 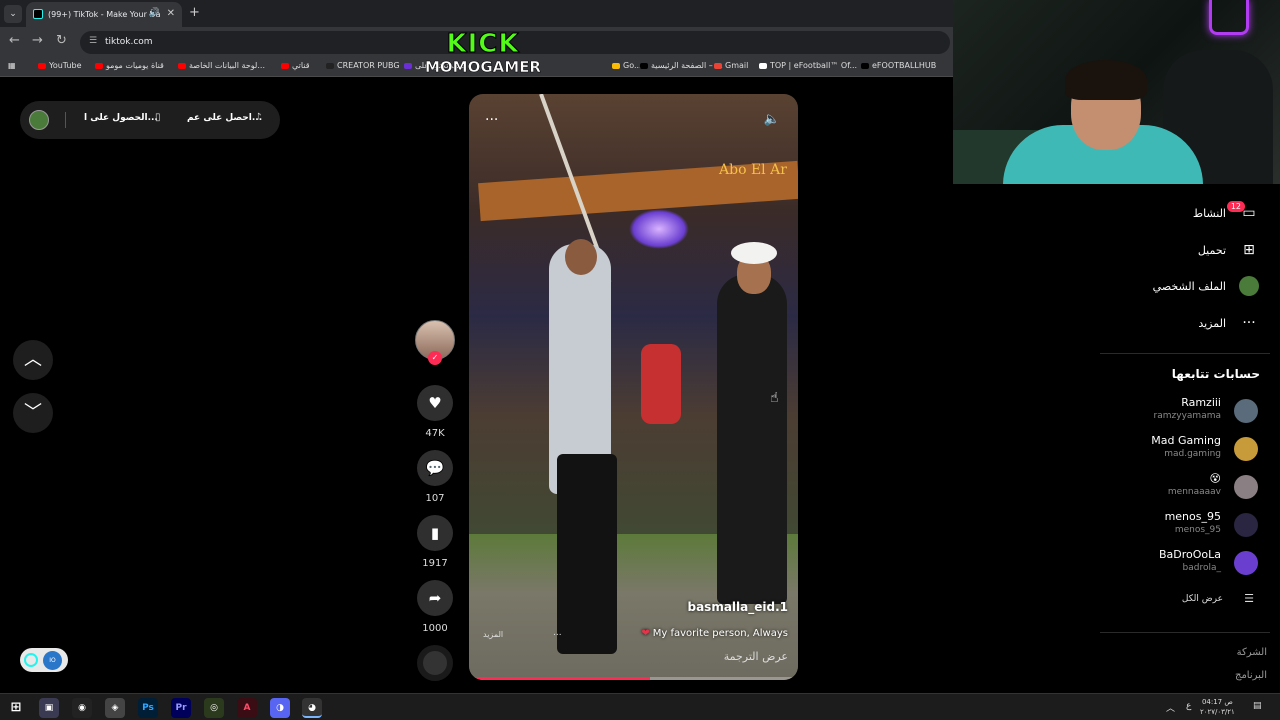 What do you see at coordinates (435, 403) in the screenshot?
I see `like-button: ♥` at bounding box center [435, 403].